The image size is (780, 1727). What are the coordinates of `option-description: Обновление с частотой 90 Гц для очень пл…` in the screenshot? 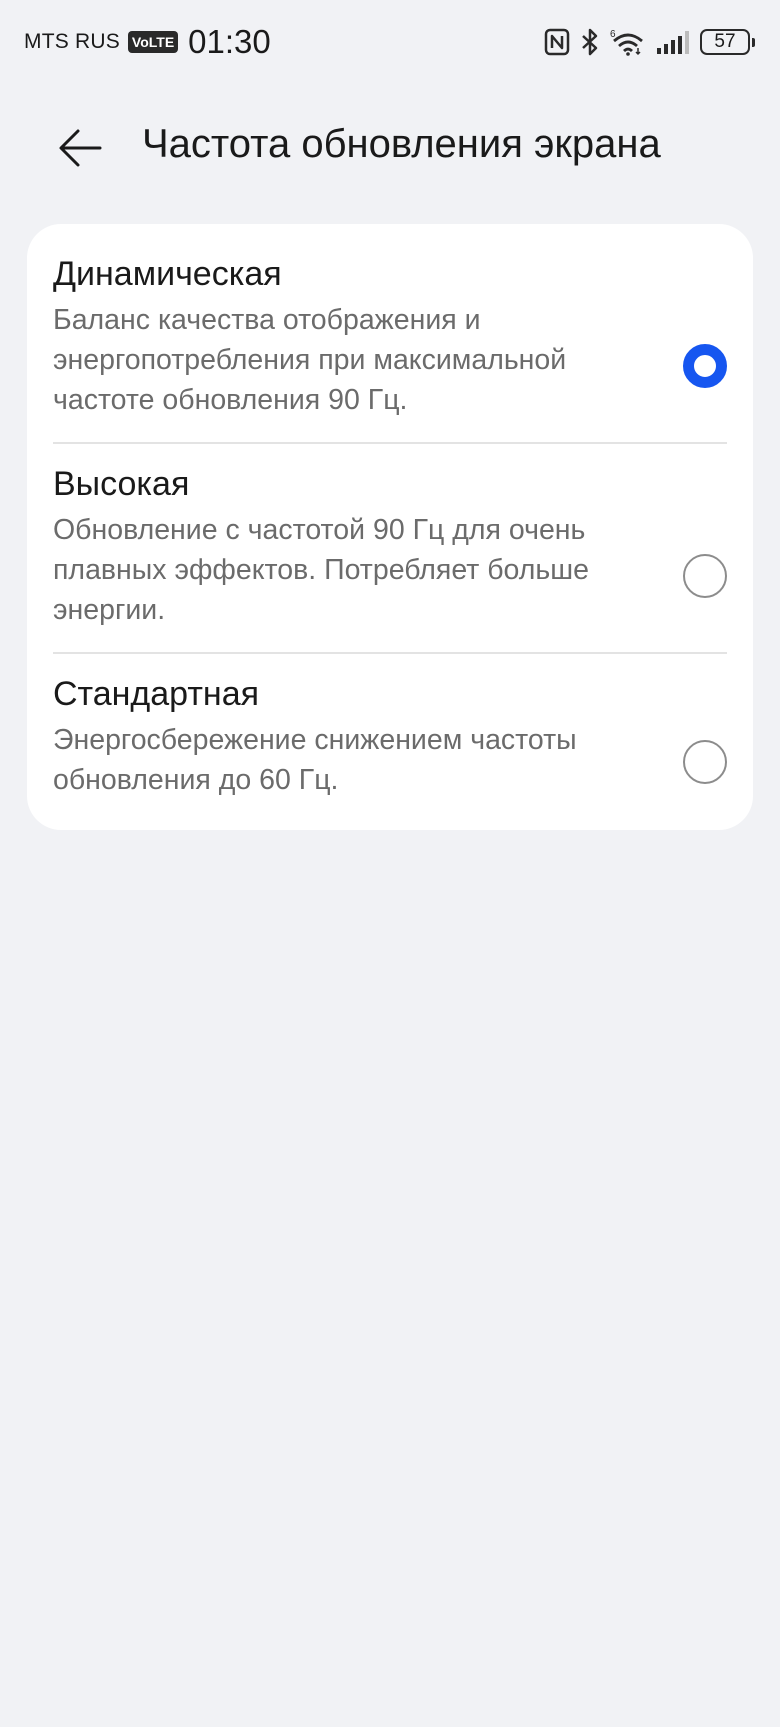 It's located at (321, 570).